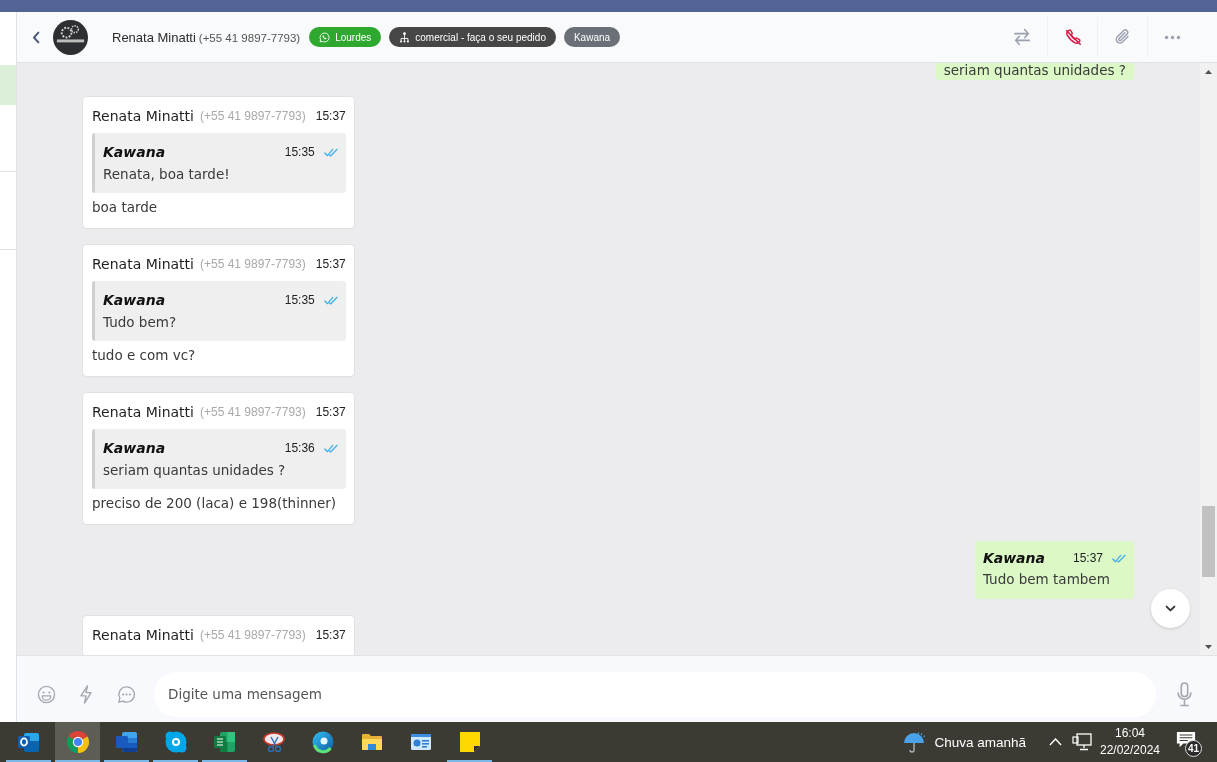 This screenshot has width=1217, height=762. Describe the element at coordinates (1046, 579) in the screenshot. I see `message-text: Tudo bem tambem` at that location.